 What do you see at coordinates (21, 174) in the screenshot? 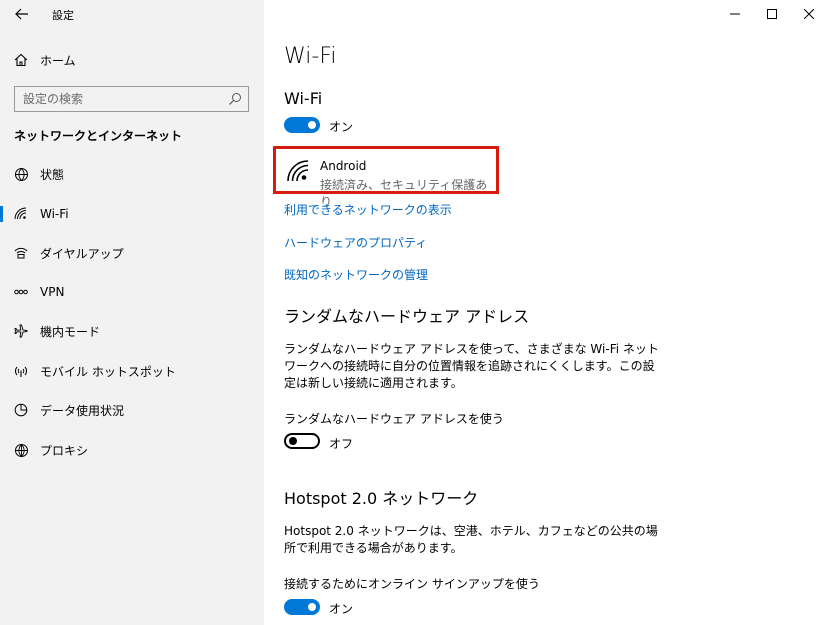
I see `globe-status-icon` at bounding box center [21, 174].